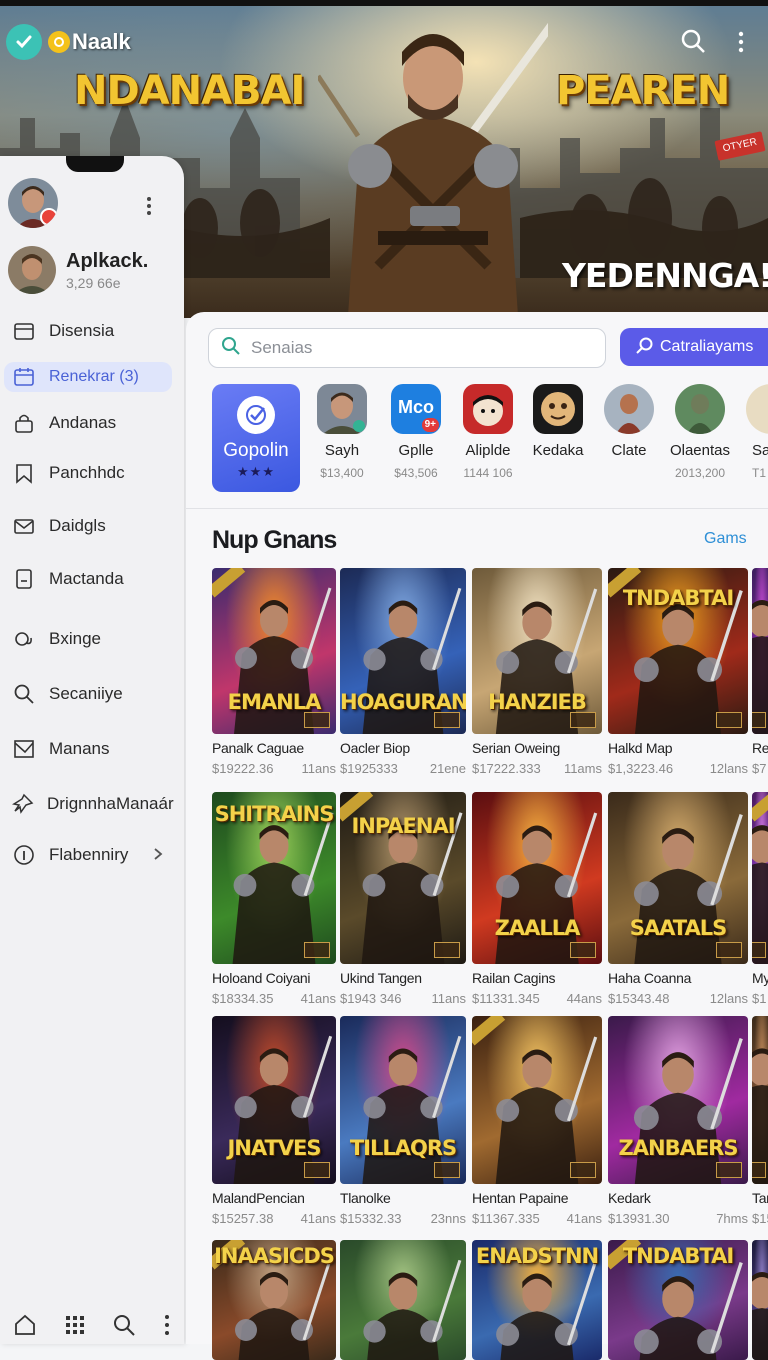 This screenshot has height=1360, width=768. What do you see at coordinates (558, 425) in the screenshot?
I see `app-tile: Kedaka` at bounding box center [558, 425].